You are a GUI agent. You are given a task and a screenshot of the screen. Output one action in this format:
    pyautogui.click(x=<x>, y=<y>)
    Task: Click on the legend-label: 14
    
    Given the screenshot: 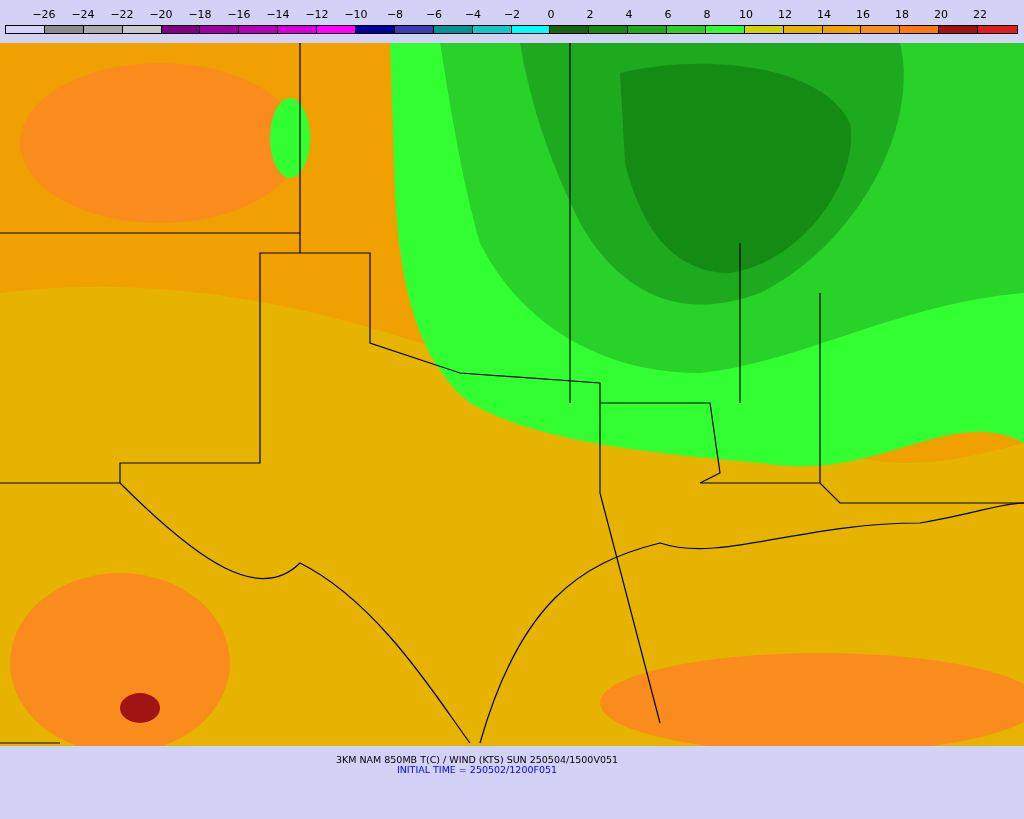 What is the action you would take?
    pyautogui.click(x=824, y=15)
    